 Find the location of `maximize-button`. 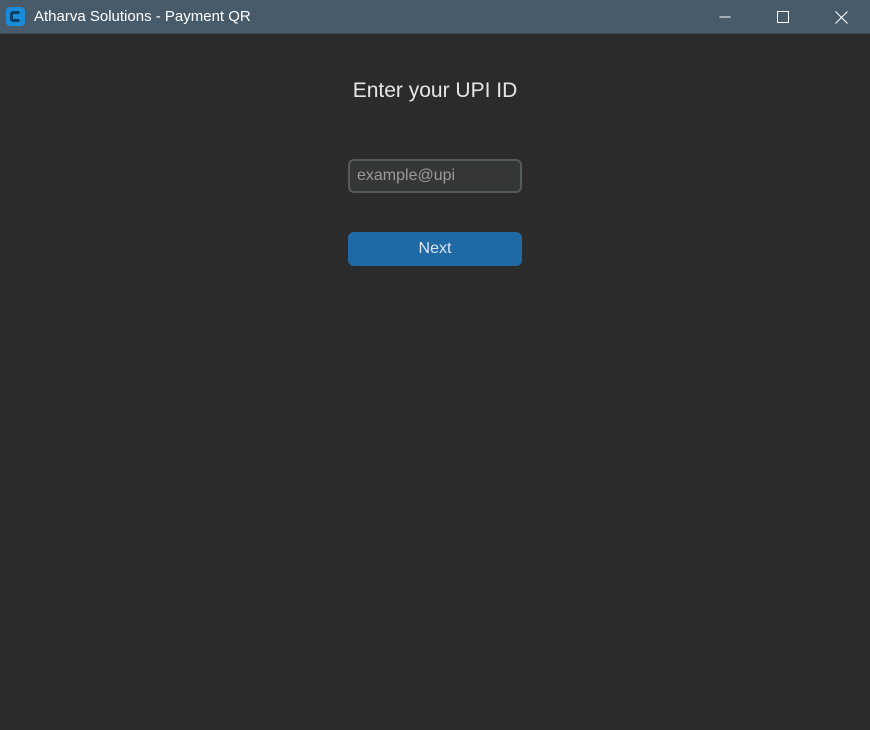

maximize-button is located at coordinates (783, 17).